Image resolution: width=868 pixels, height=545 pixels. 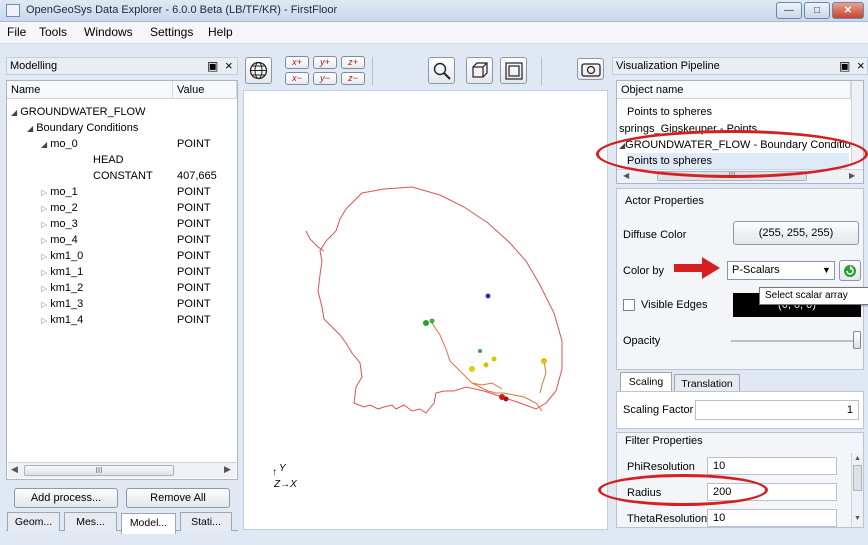 I want to click on view-z-plus-button: z+, so click(x=353, y=62).